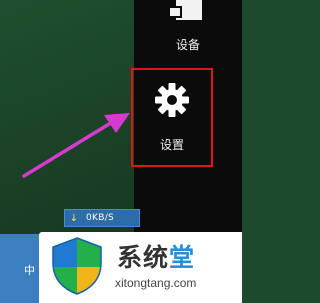 This screenshot has height=303, width=320. Describe the element at coordinates (182, 257) in the screenshot. I see `watermark-title-accent: 堂` at that location.